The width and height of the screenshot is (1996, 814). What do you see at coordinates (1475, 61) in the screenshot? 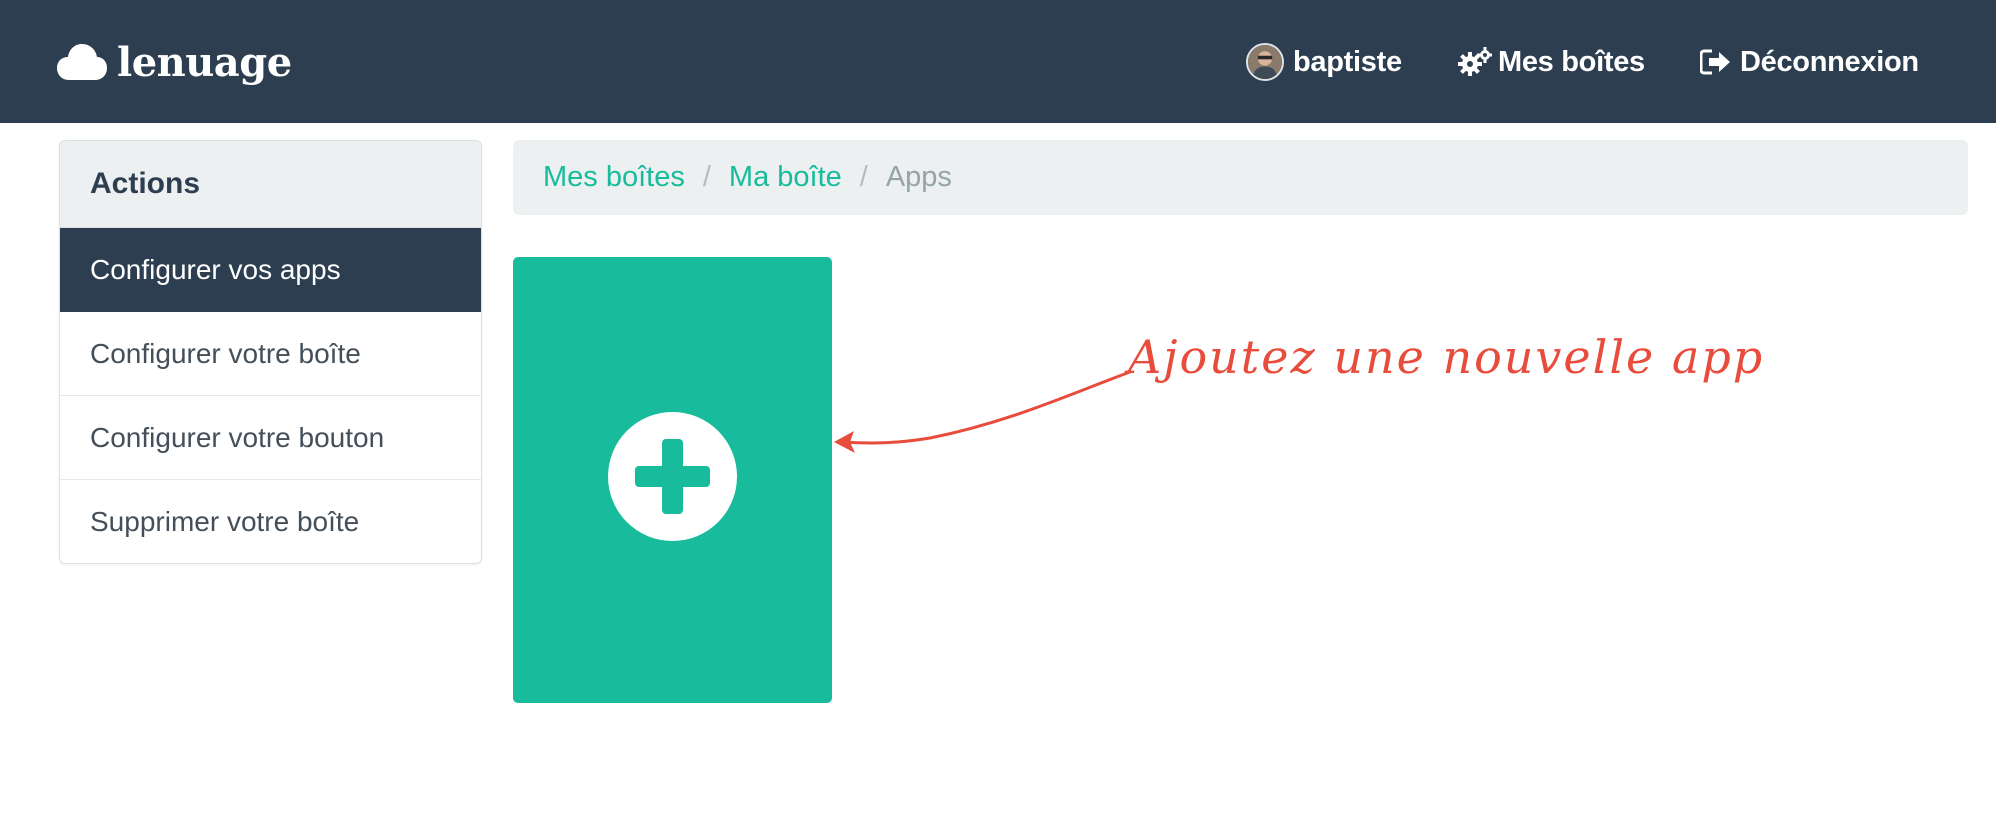
I see `gears-icon` at bounding box center [1475, 61].